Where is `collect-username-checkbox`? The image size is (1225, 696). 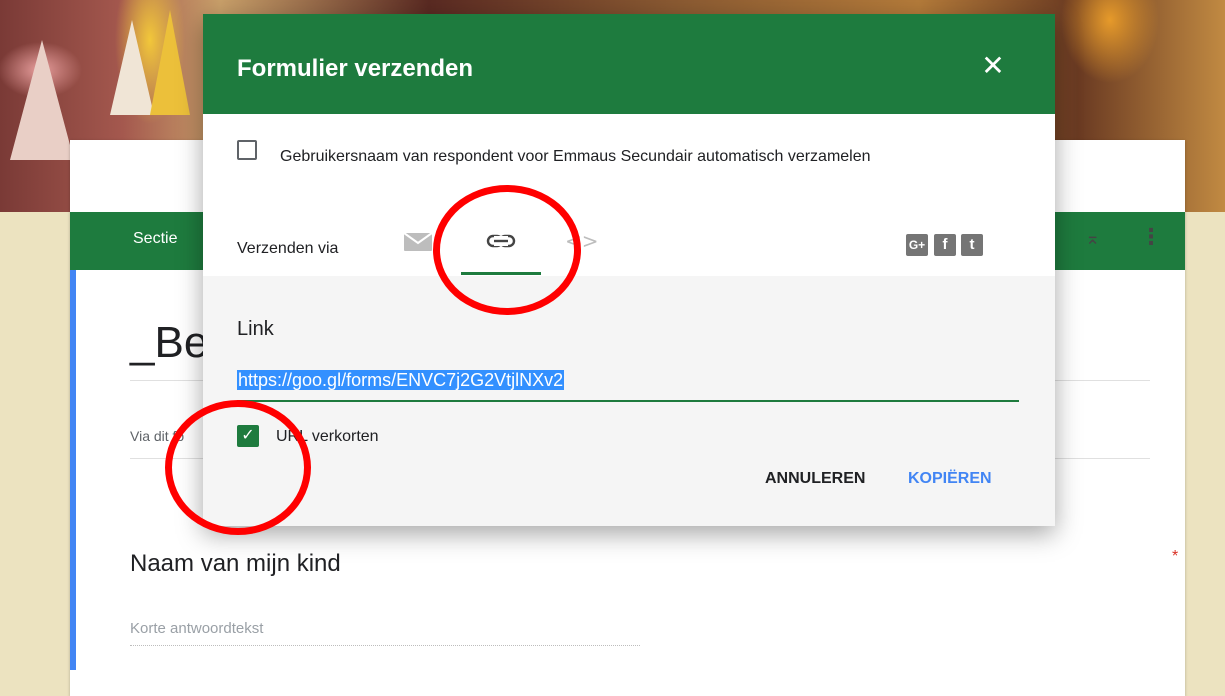 collect-username-checkbox is located at coordinates (247, 150).